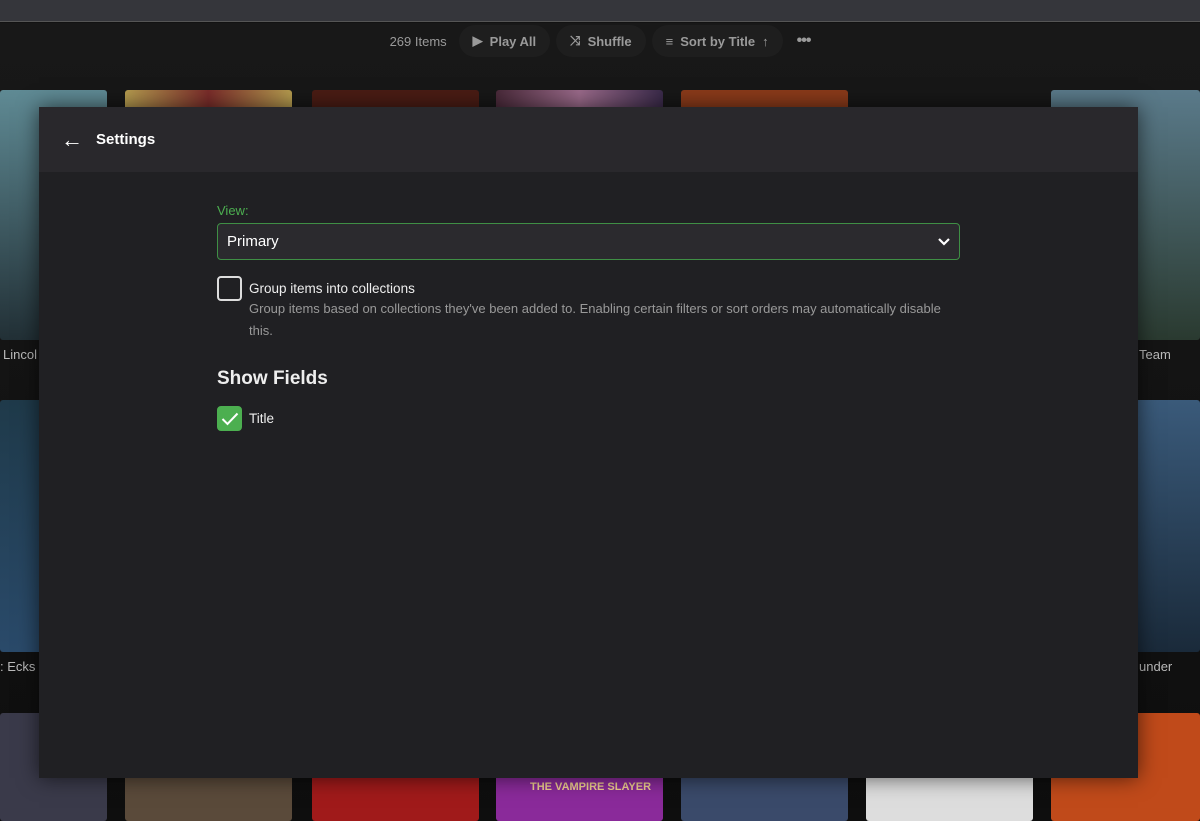 The width and height of the screenshot is (1200, 821). I want to click on sort-button: ≡ Sort by Title ↑, so click(717, 41).